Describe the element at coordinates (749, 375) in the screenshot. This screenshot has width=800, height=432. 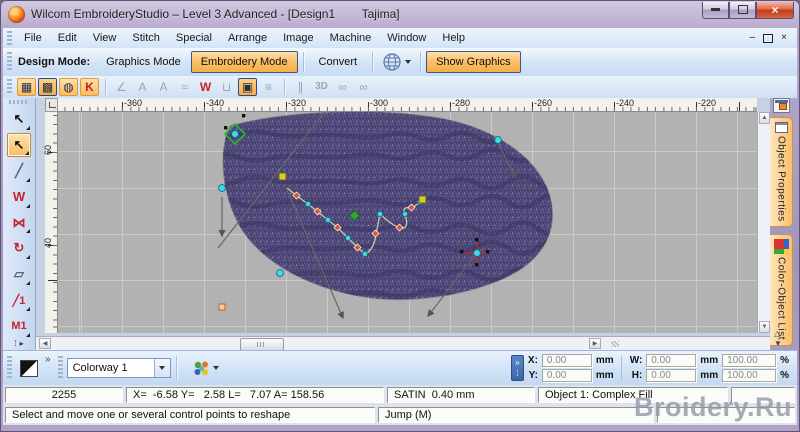
I see `scale-h-field: 100.00` at that location.